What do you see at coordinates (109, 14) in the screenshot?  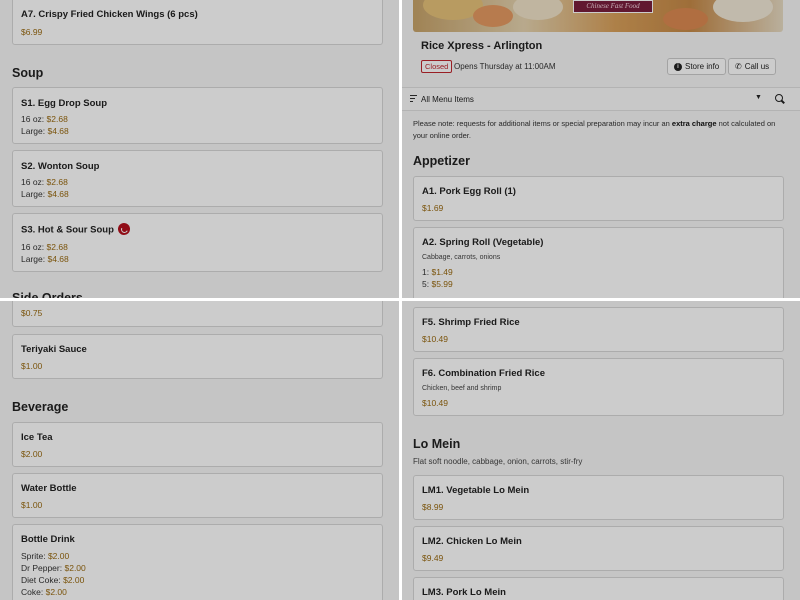 I see `item-name: A7. Crispy Fried Chicken Wings (6 pcs)` at bounding box center [109, 14].